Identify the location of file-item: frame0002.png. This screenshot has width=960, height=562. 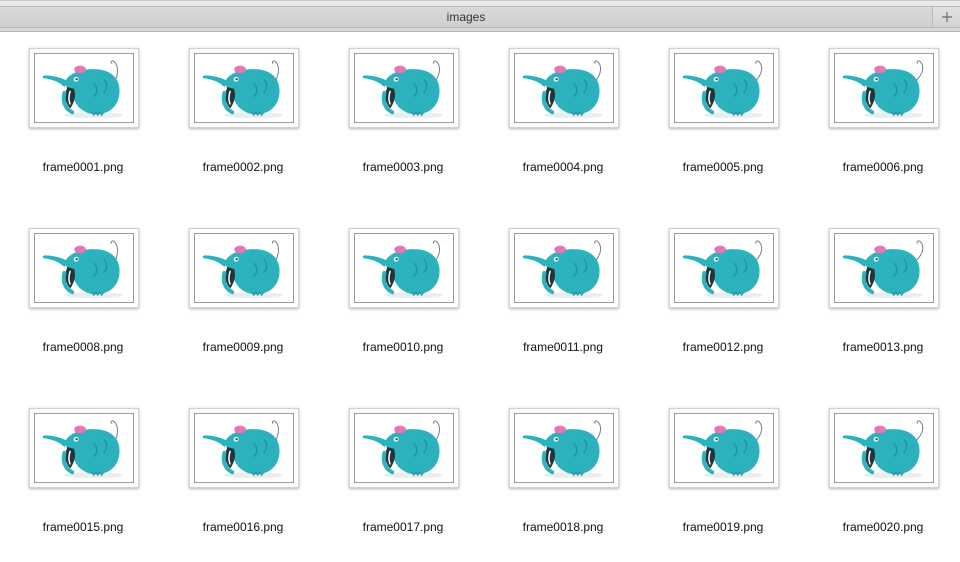
(240, 117).